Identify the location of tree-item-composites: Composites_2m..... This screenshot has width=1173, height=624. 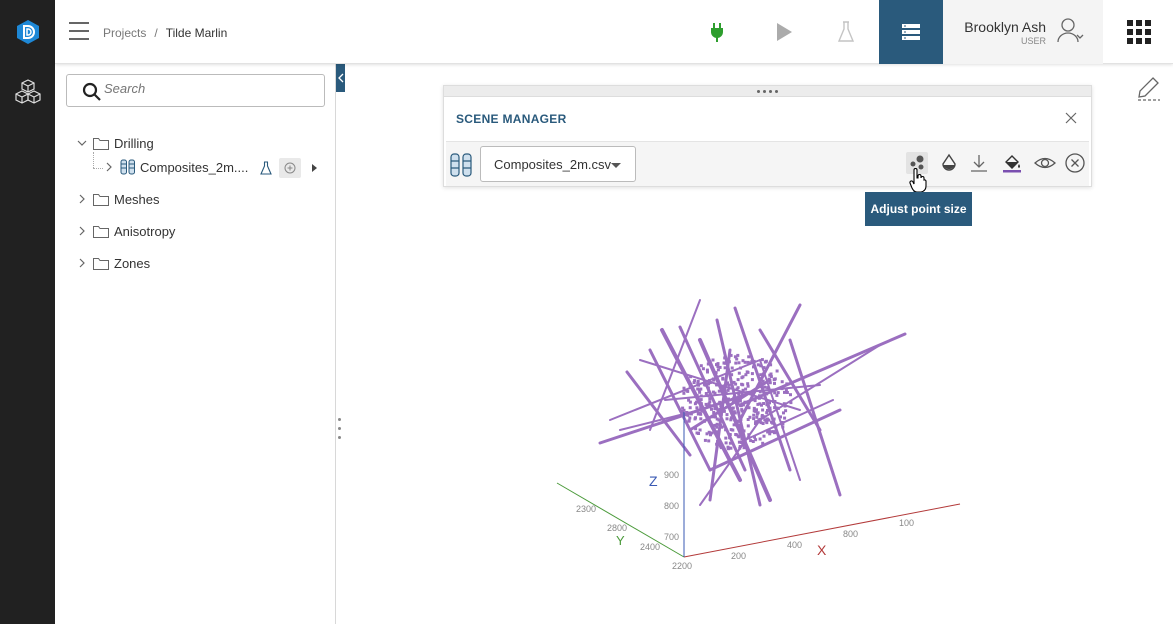
(176, 167).